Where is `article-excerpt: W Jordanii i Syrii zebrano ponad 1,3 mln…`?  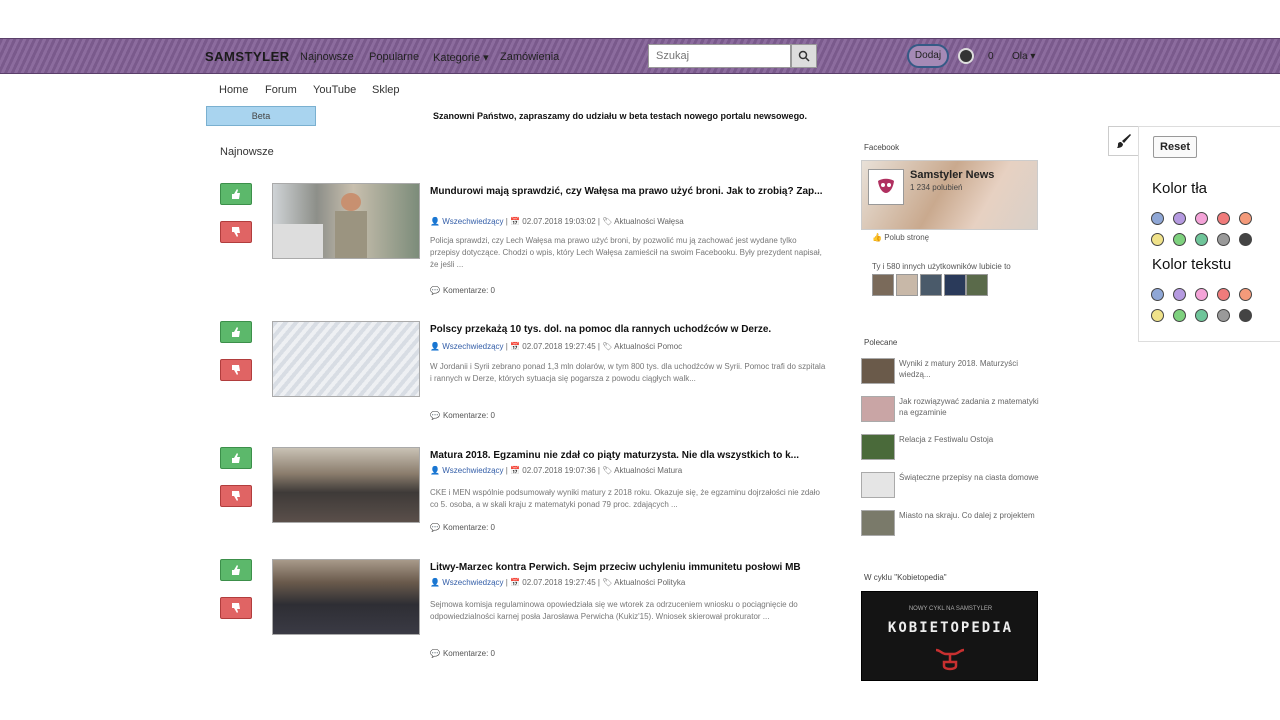 article-excerpt: W Jordanii i Syrii zebrano ponad 1,3 mln… is located at coordinates (628, 372).